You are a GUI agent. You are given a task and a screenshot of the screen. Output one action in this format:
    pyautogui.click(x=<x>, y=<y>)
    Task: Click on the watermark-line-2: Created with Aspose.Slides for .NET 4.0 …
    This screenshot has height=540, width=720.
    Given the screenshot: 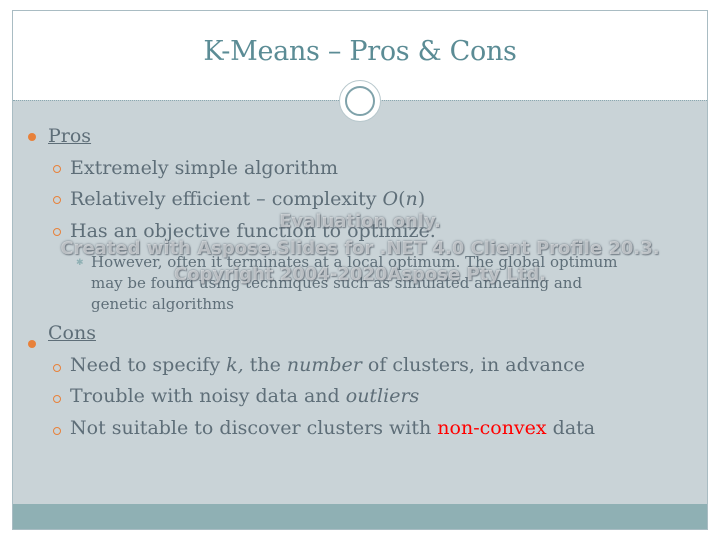 What is the action you would take?
    pyautogui.click(x=360, y=248)
    